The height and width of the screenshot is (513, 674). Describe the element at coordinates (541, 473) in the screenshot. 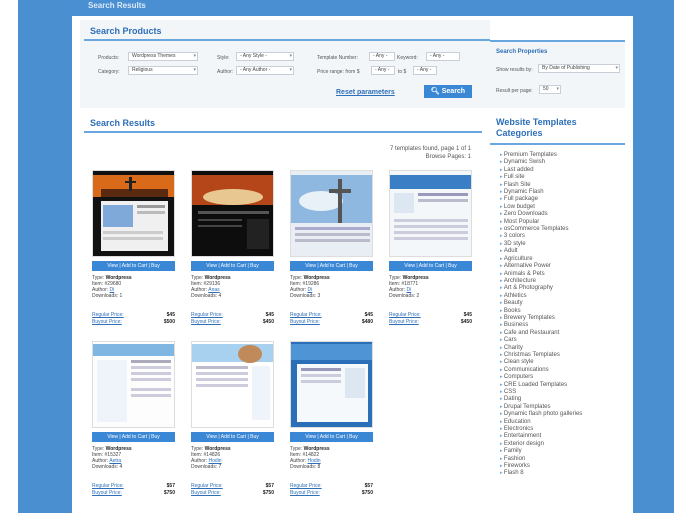

I see `category-link: Flash 8` at that location.